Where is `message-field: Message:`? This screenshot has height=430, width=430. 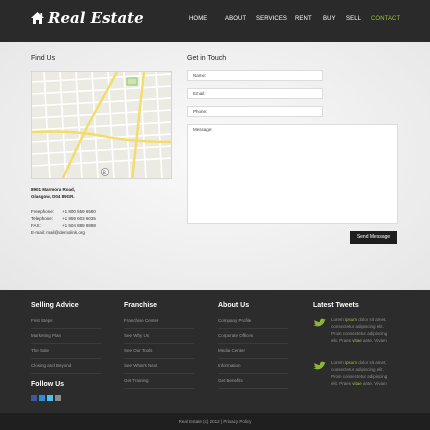 message-field: Message: is located at coordinates (292, 174).